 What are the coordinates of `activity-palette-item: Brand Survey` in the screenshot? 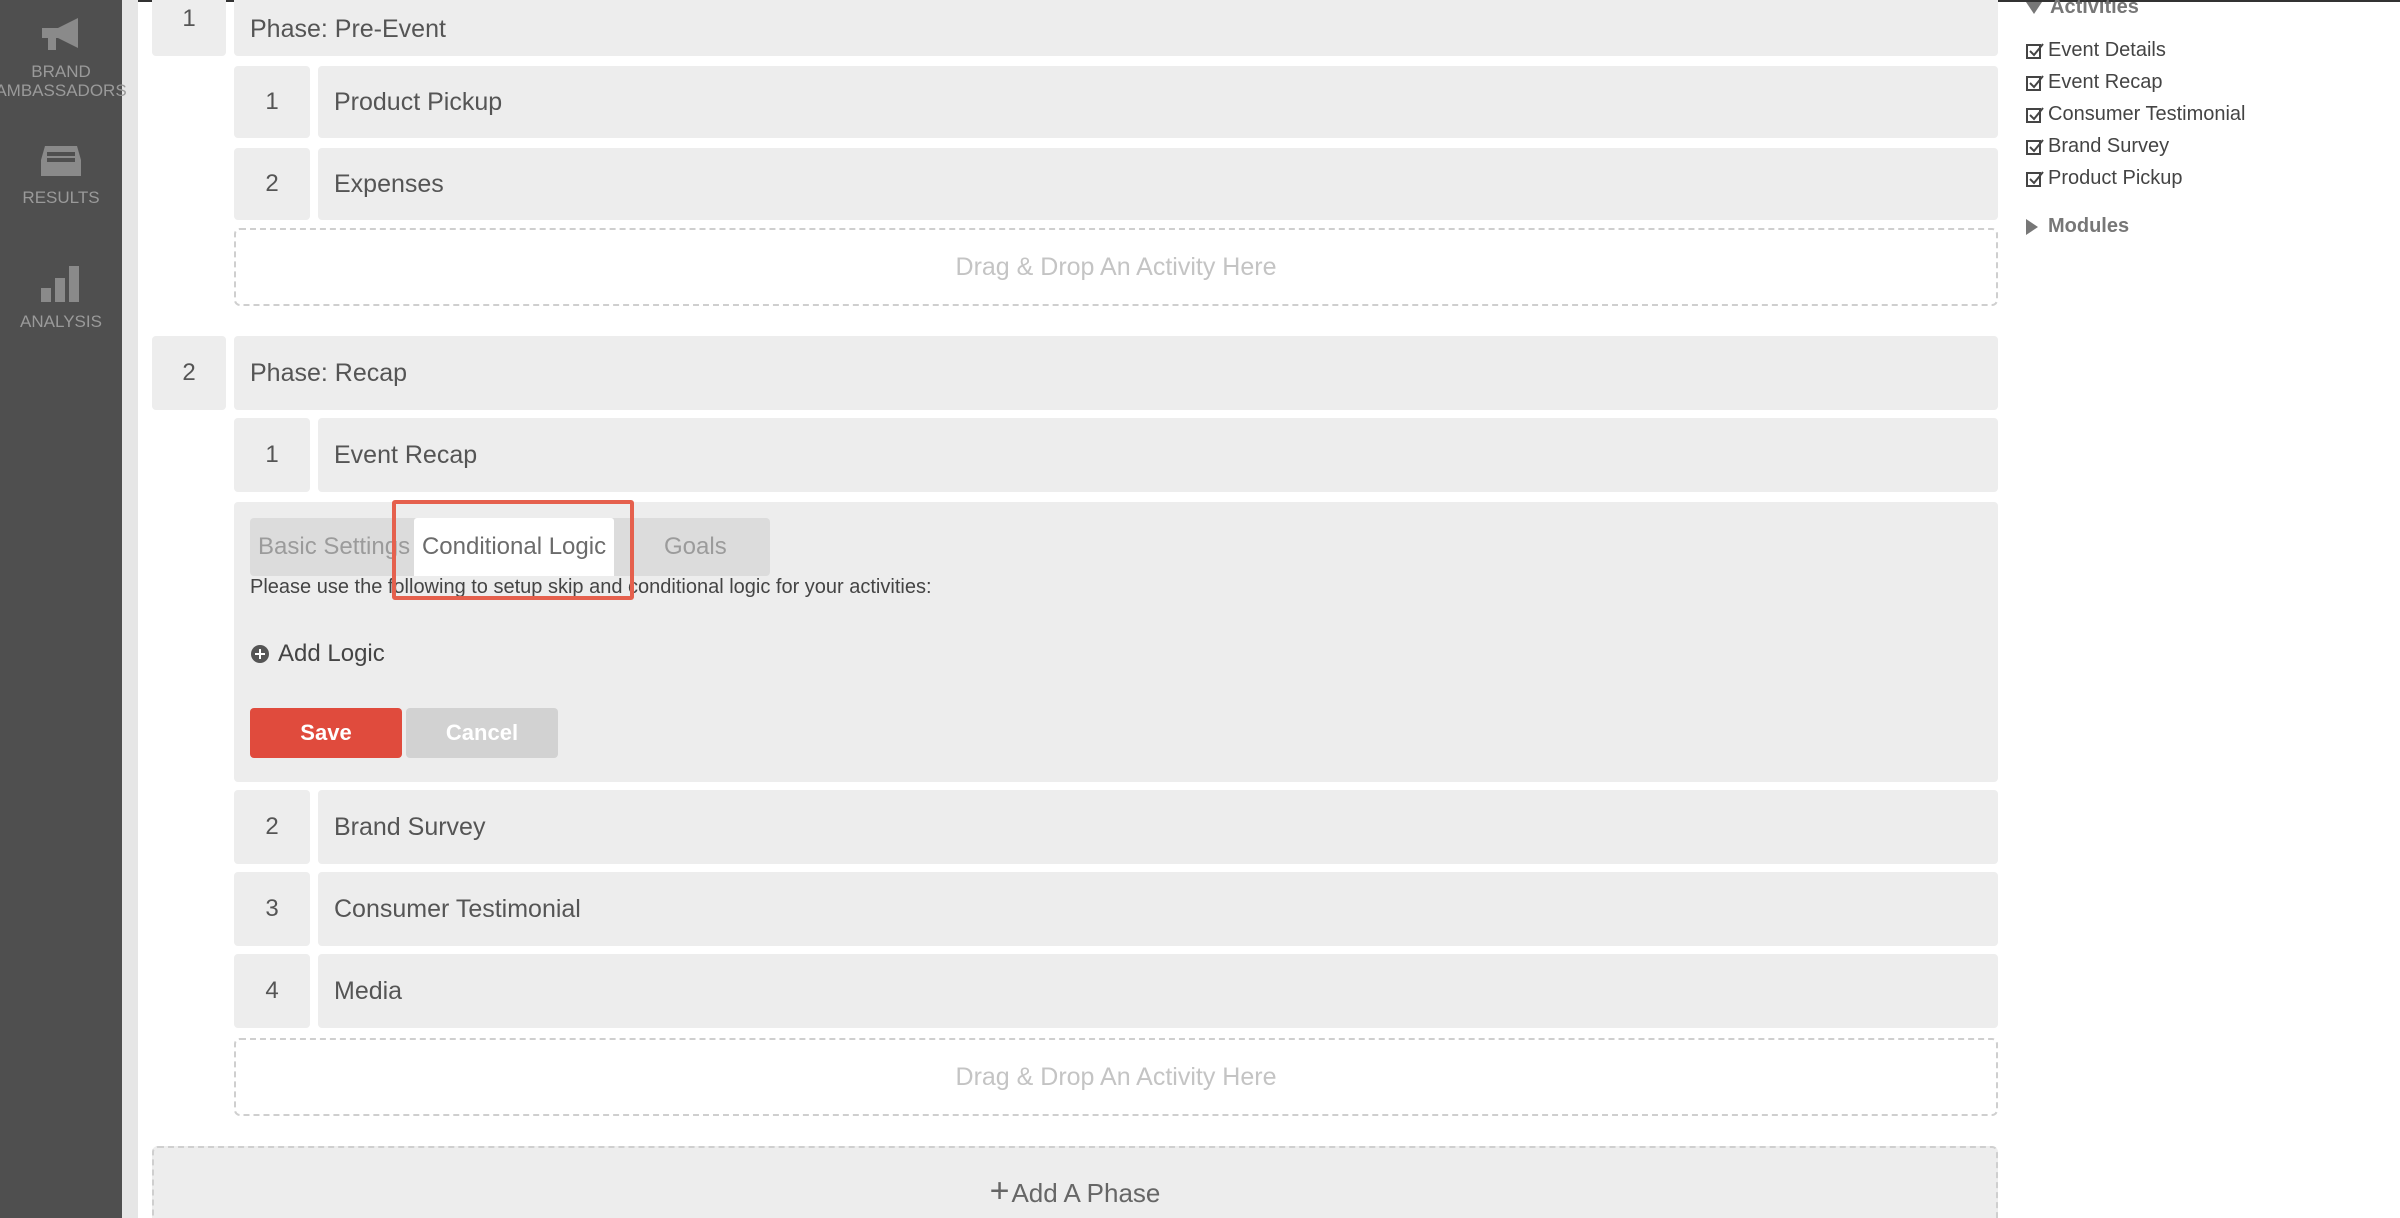 It's located at (2097, 146).